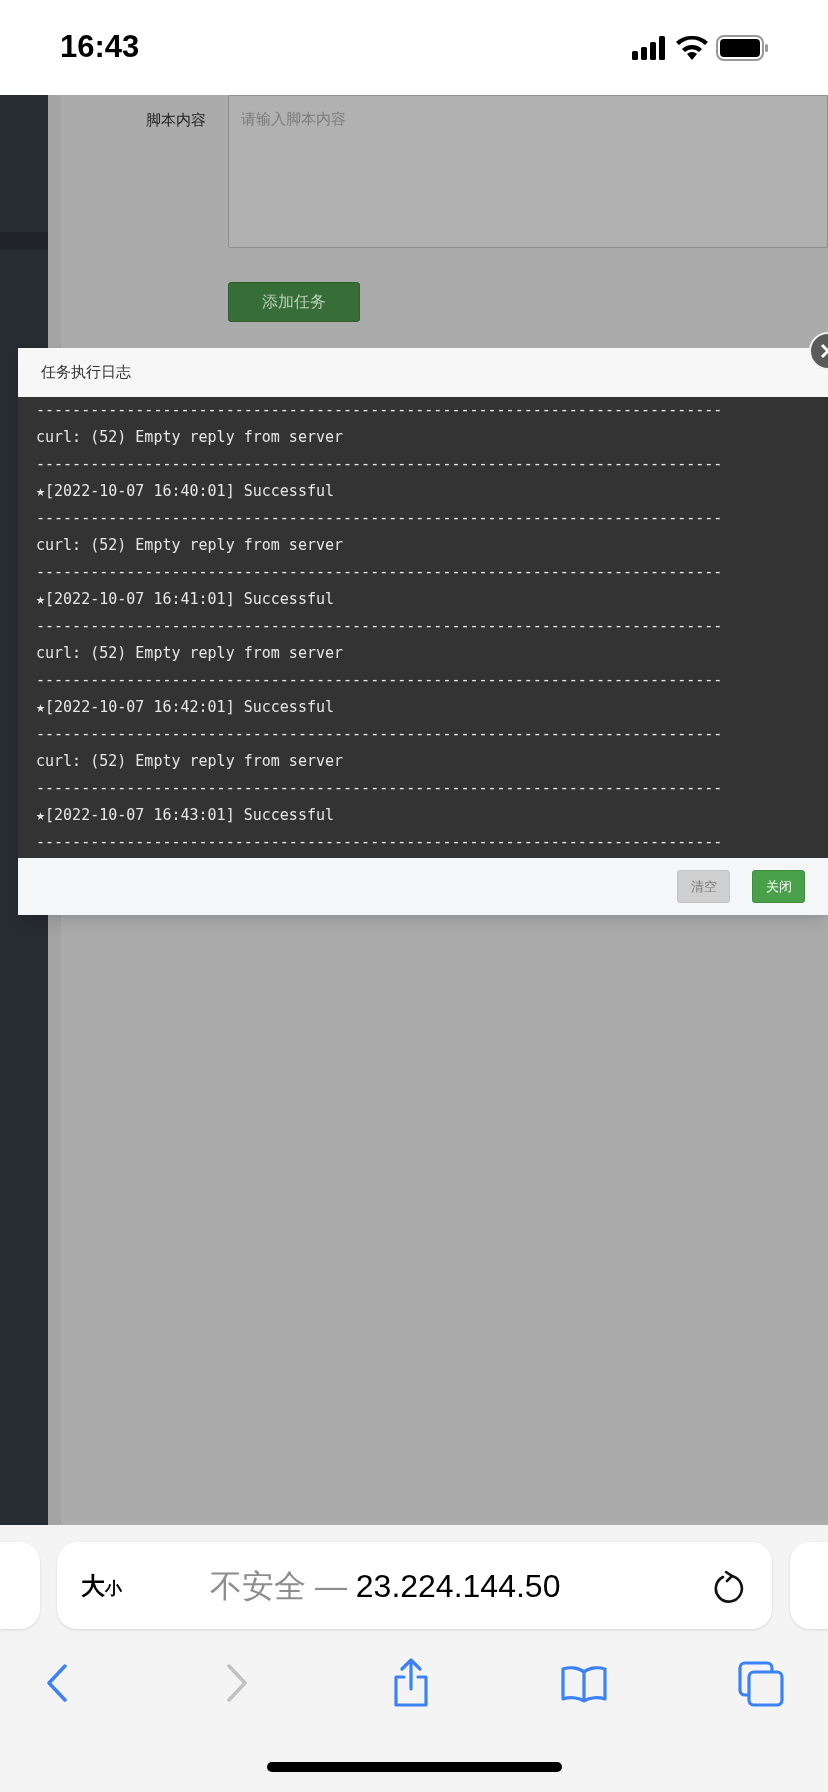 This screenshot has width=828, height=1792. I want to click on log-line: ★[2022-10-07 16:42:01] Successful, so click(185, 707).